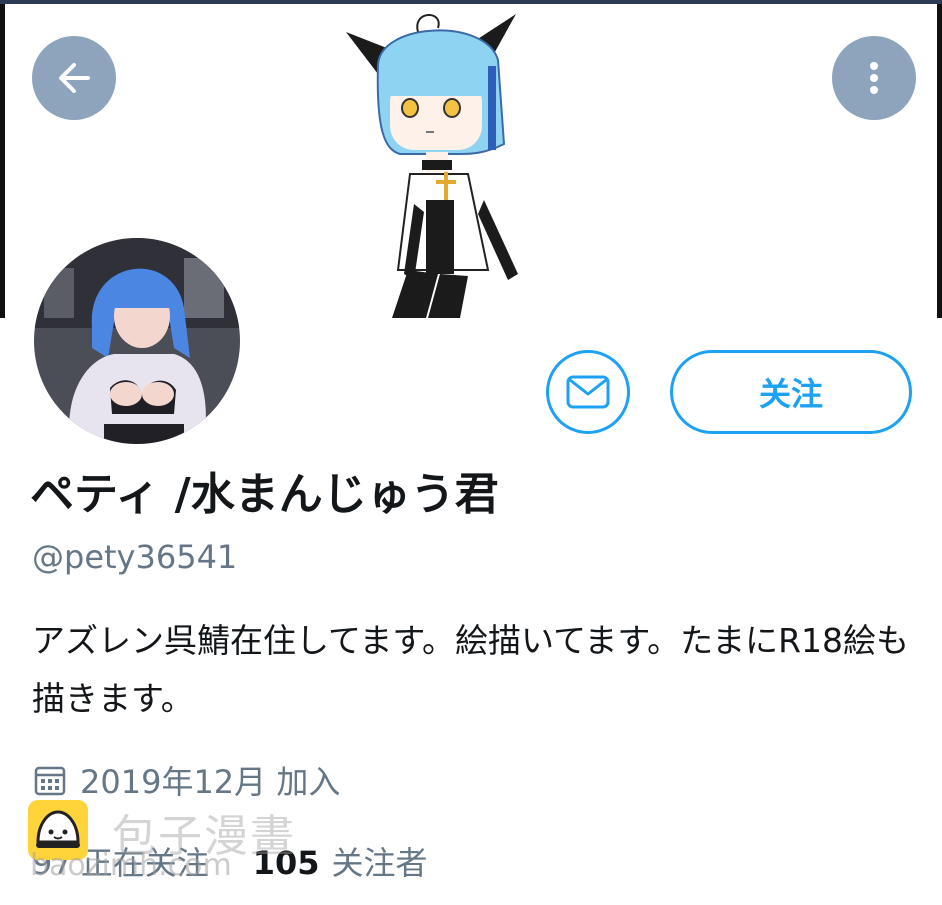  I want to click on calendar-icon, so click(50, 781).